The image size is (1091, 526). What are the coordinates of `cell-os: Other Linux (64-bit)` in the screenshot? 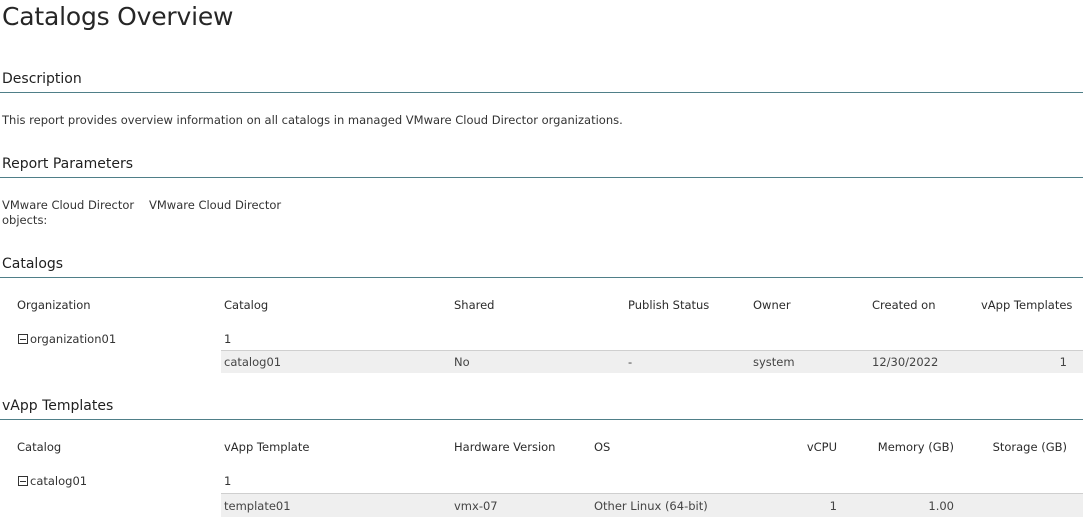 It's located at (651, 506).